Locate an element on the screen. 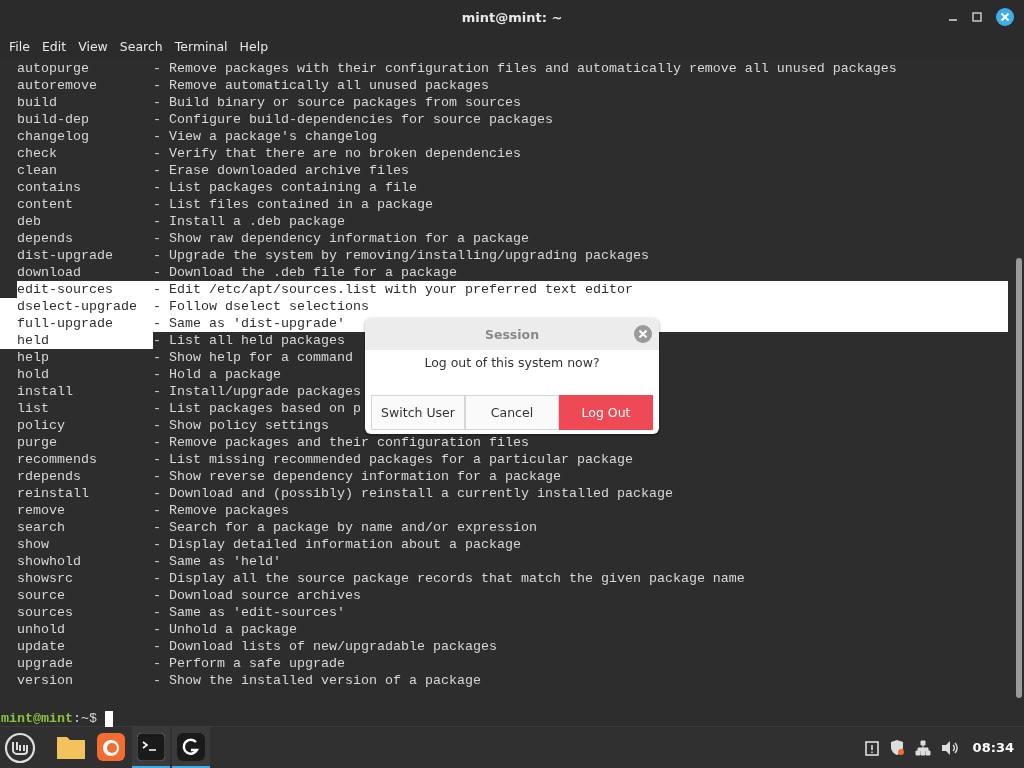 The height and width of the screenshot is (768, 1024). command-name: clean is located at coordinates (37, 170).